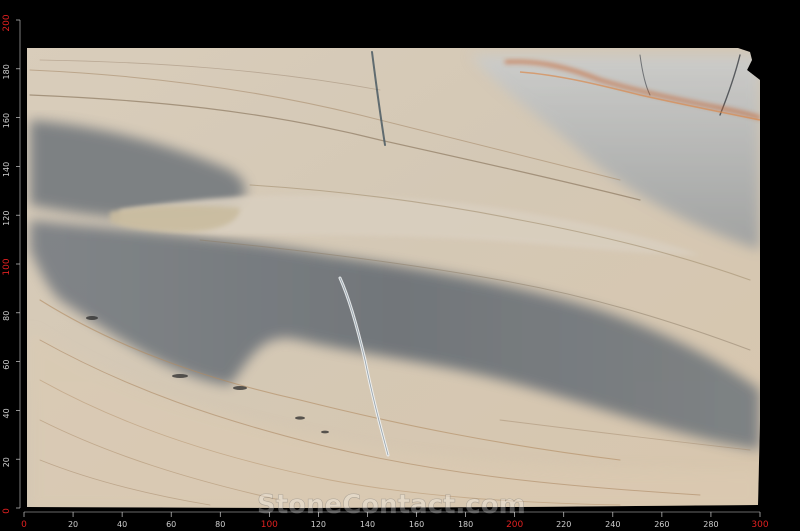  Describe the element at coordinates (122, 524) in the screenshot. I see `bottom-ruler-label: 40` at that location.